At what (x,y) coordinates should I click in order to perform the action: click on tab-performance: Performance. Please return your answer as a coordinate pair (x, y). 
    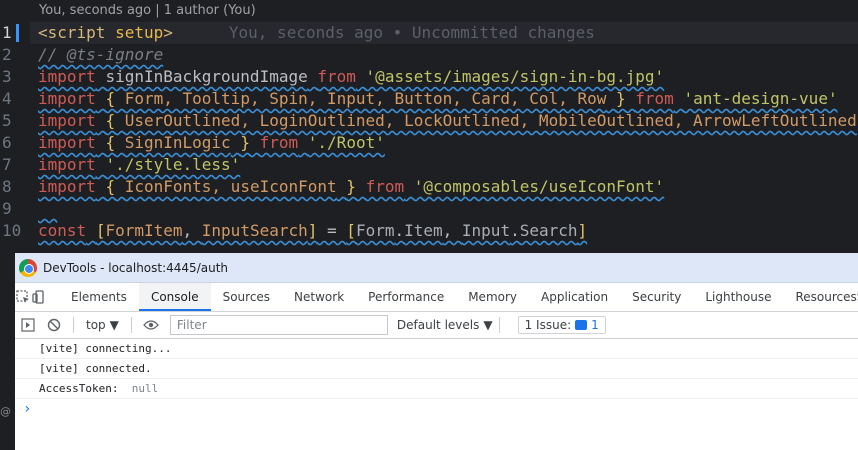
    Looking at the image, I should click on (406, 297).